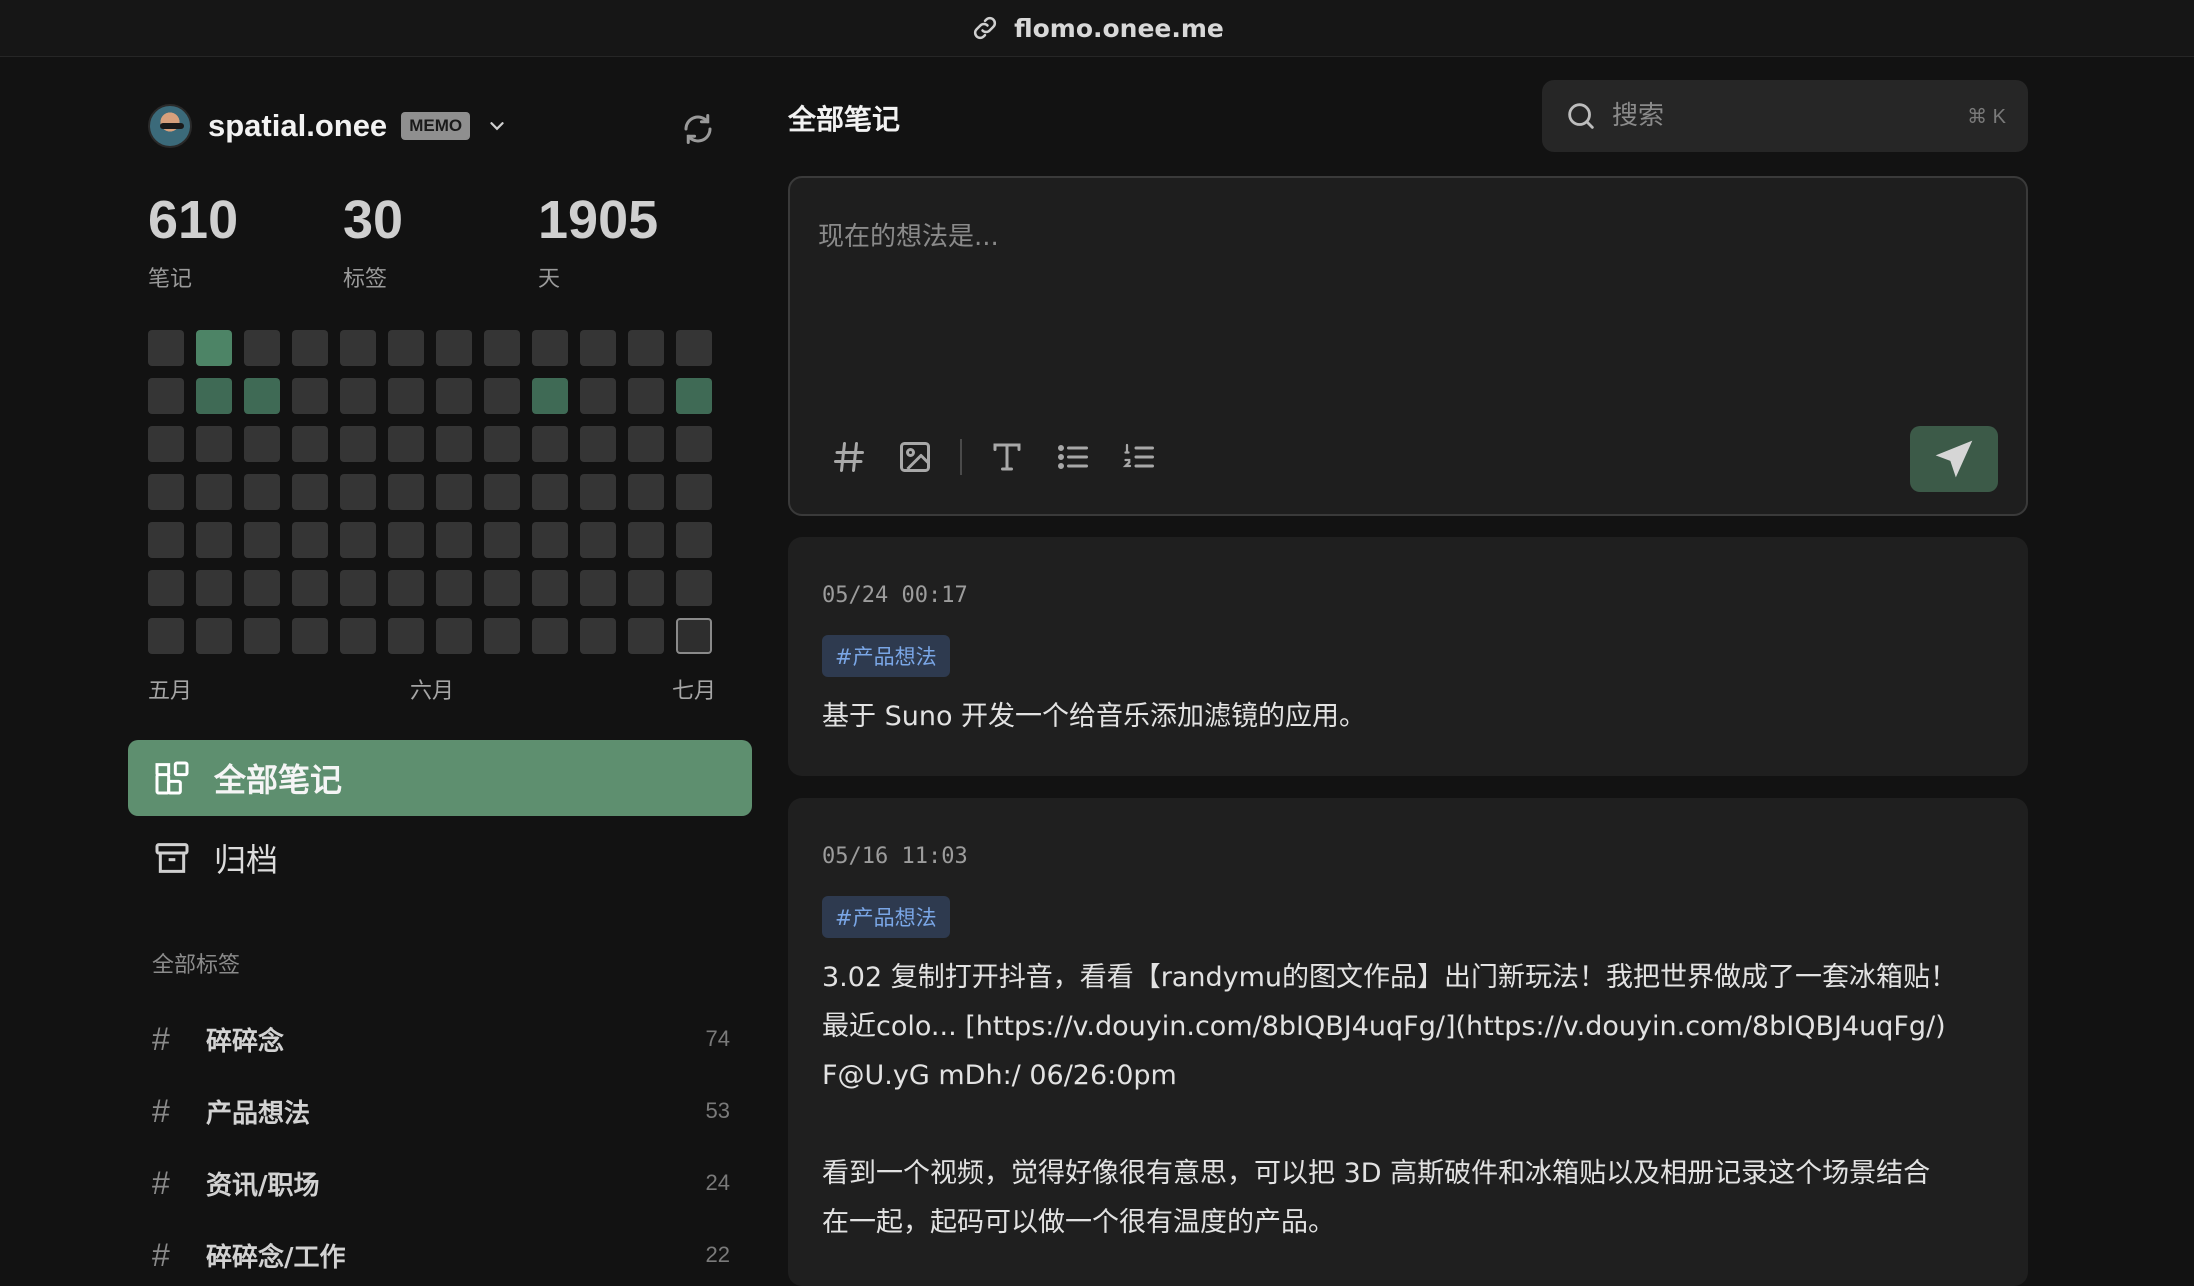 This screenshot has height=1286, width=2194. I want to click on search-input, so click(1790, 116).